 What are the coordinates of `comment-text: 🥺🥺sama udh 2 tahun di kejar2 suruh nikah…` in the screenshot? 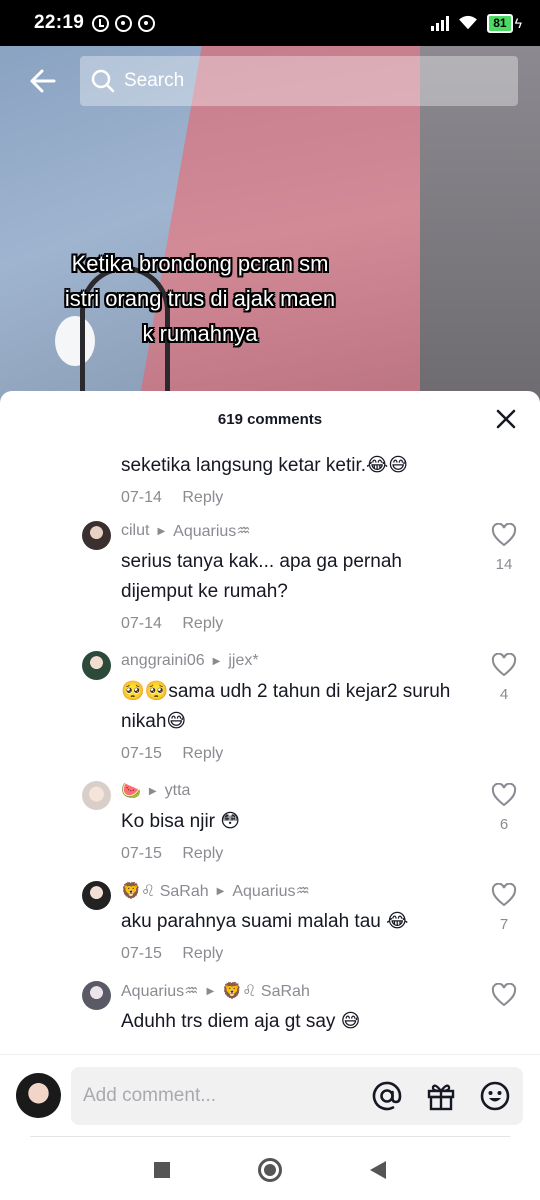 It's located at (286, 706).